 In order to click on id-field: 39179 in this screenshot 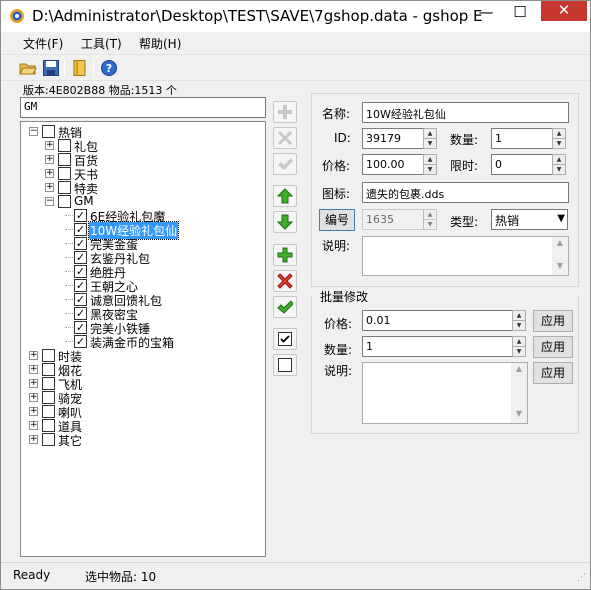, I will do `click(393, 138)`.